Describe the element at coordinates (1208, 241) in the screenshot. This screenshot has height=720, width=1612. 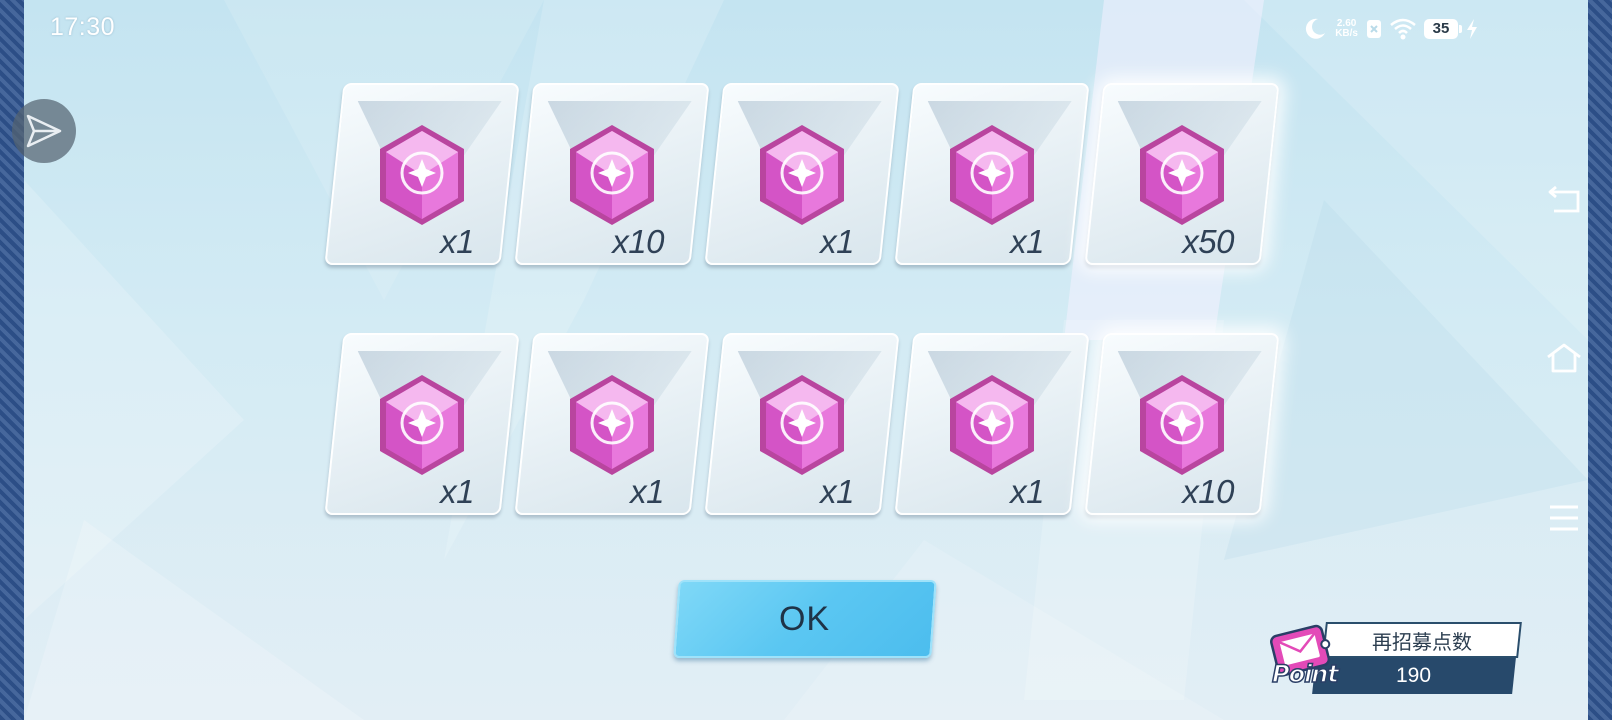
I see `reward-quantity: x50` at that location.